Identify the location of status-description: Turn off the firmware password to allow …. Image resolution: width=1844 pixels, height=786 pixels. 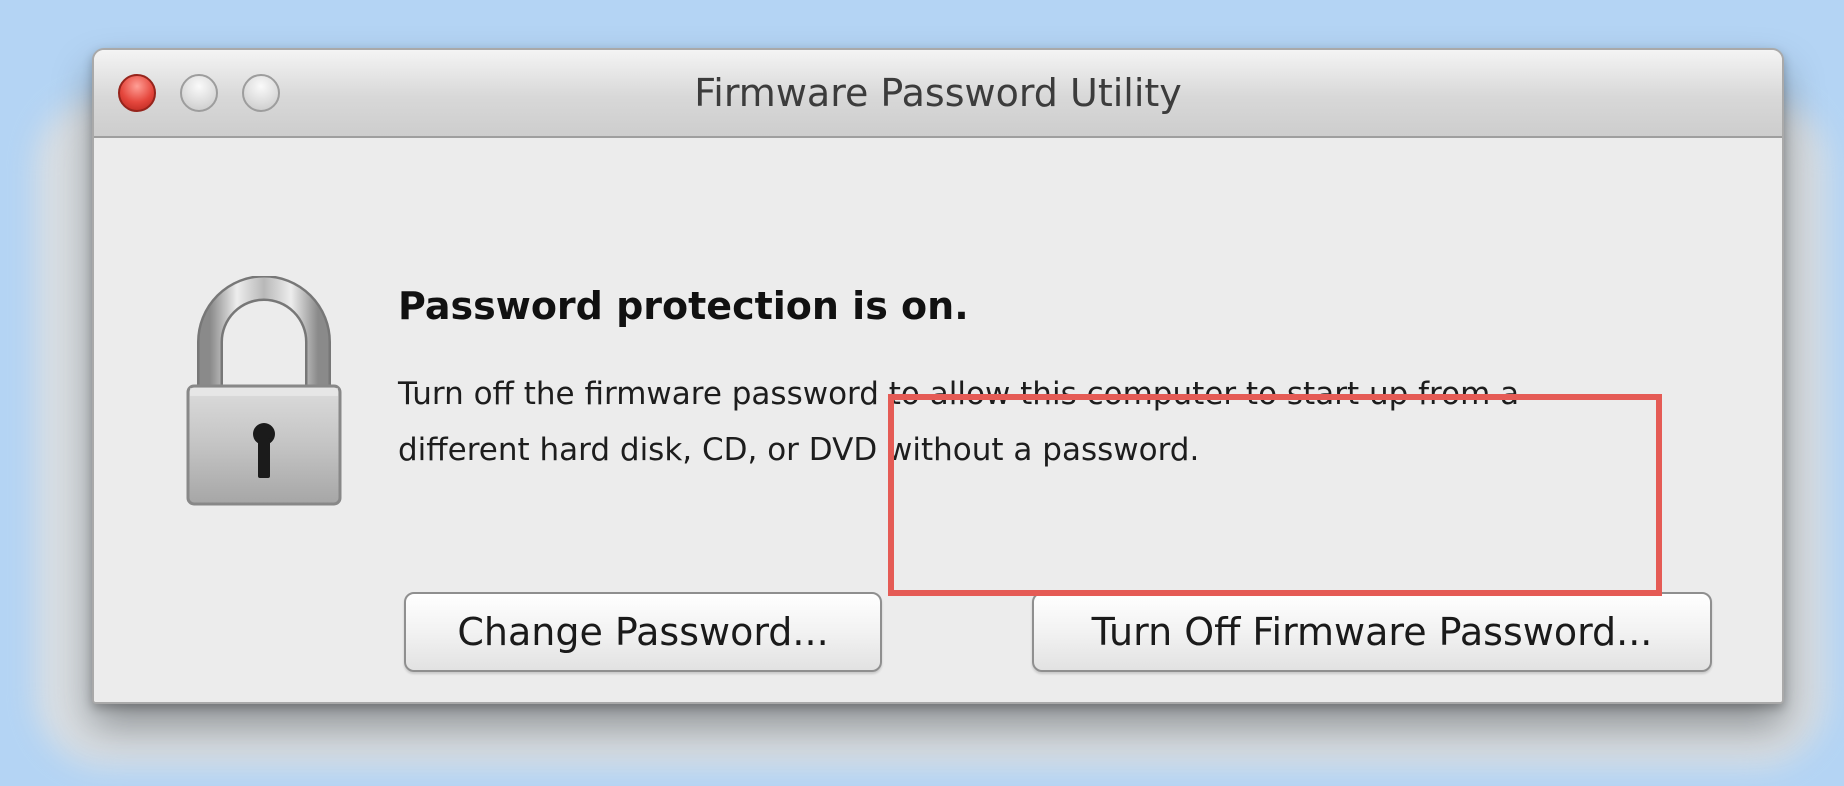
(959, 422).